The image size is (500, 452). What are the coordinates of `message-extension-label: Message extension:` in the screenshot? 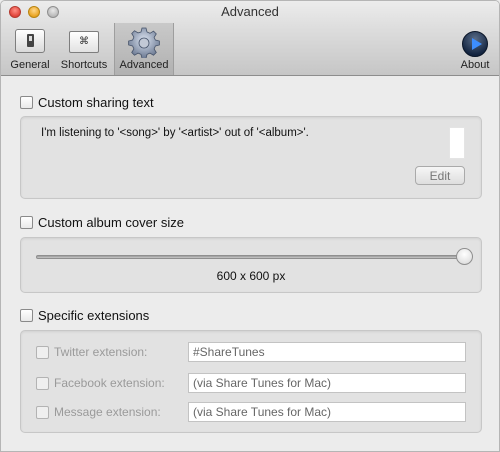 It's located at (107, 412).